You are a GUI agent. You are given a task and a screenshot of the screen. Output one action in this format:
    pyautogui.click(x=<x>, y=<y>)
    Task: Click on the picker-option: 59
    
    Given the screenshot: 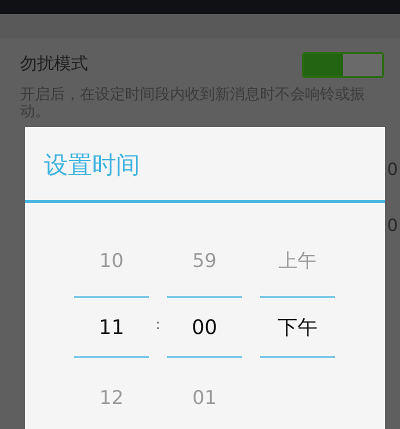 What is the action you would take?
    pyautogui.click(x=204, y=261)
    